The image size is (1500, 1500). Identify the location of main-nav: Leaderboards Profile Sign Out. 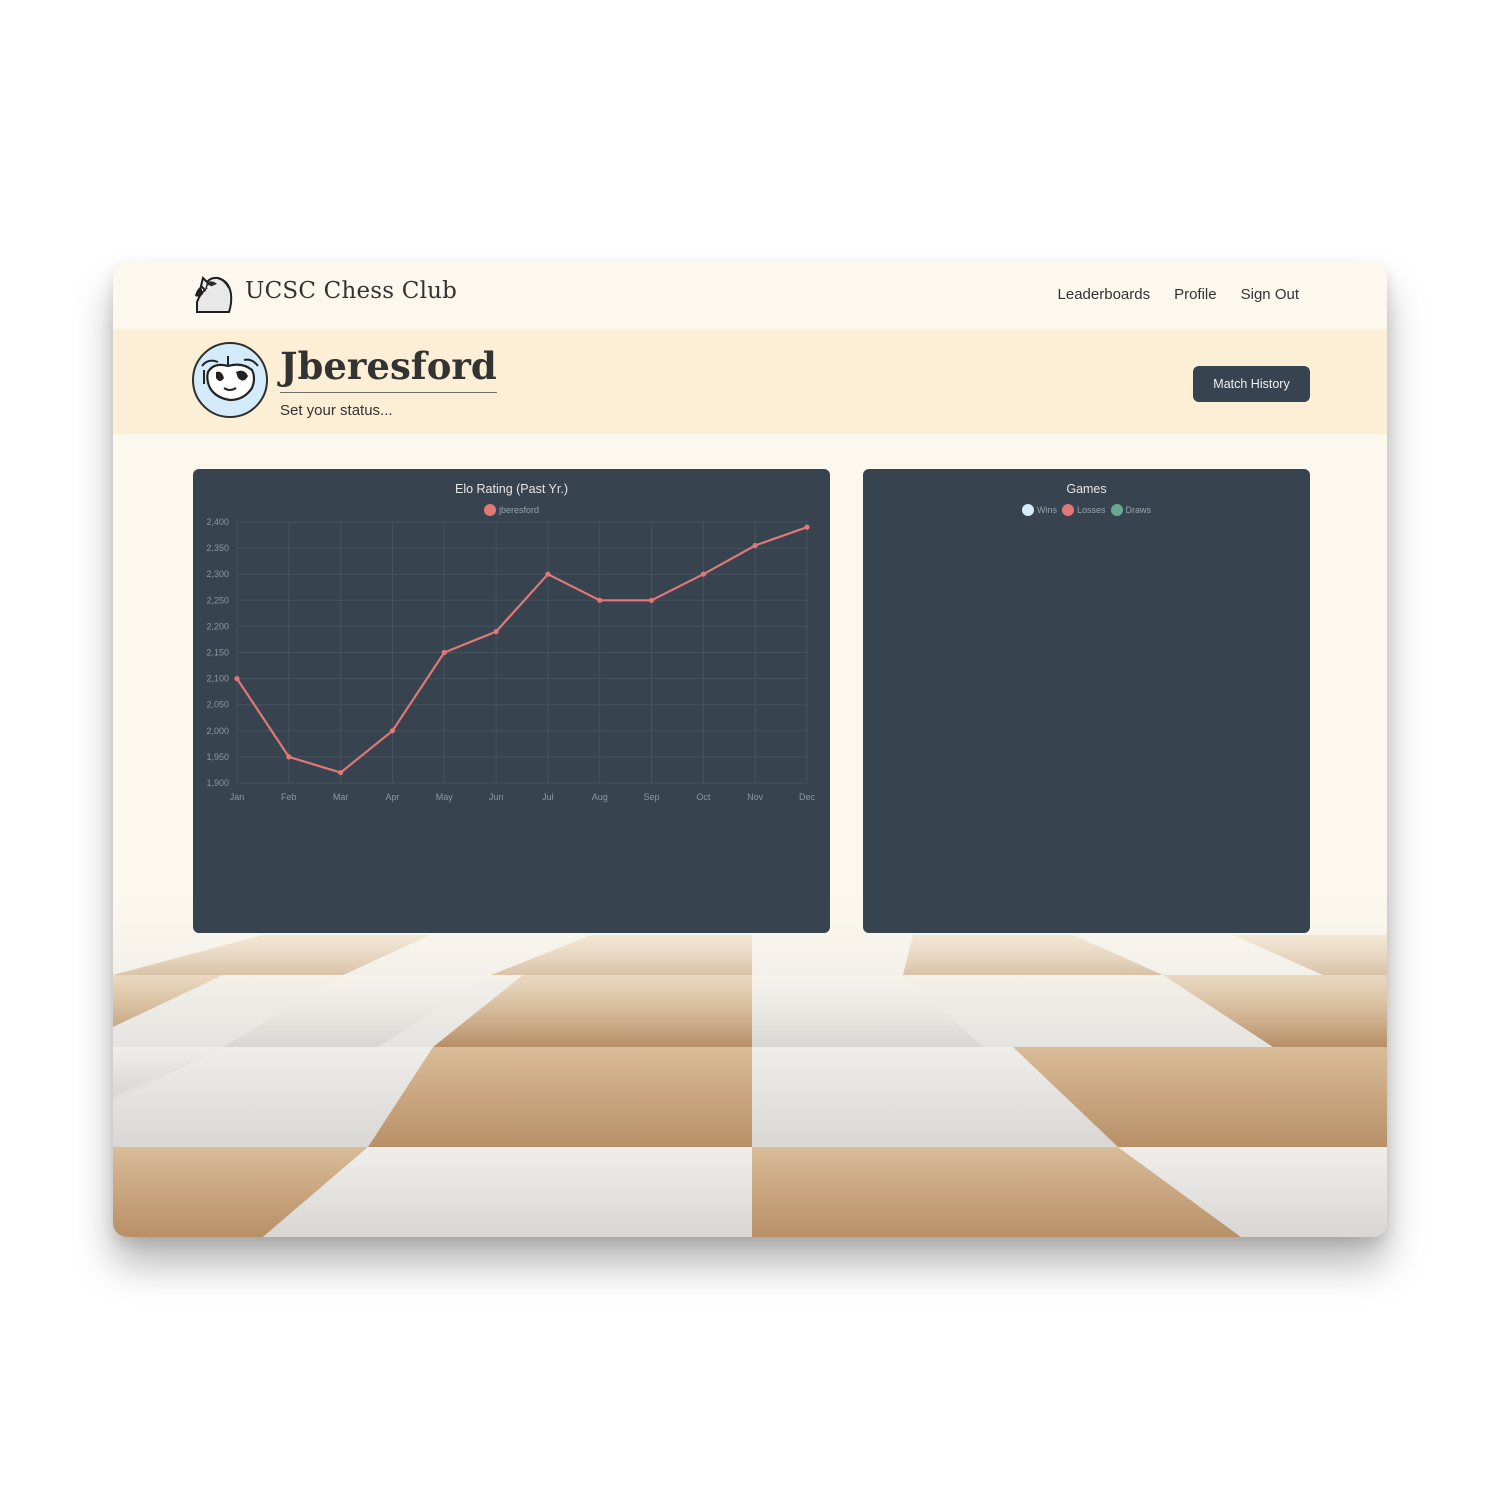
(1178, 294).